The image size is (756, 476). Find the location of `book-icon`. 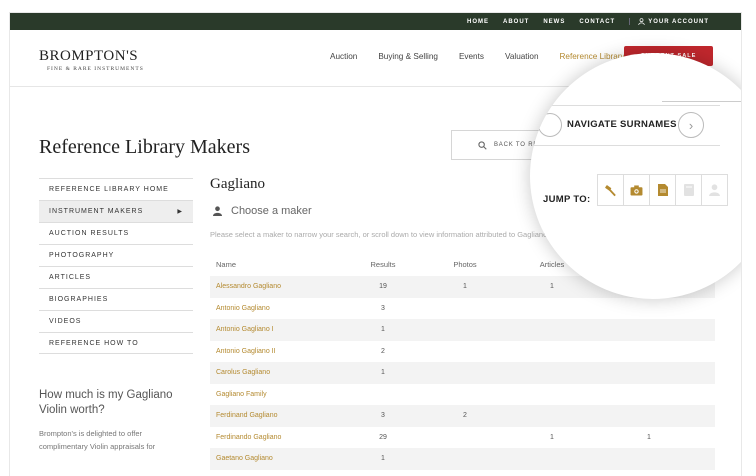

book-icon is located at coordinates (688, 190).